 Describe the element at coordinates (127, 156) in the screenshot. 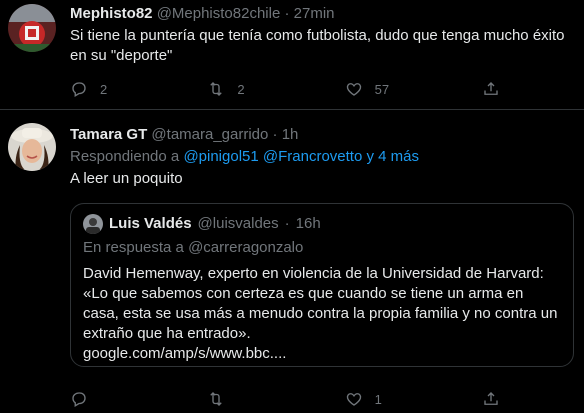

I see `replying-to-label: Respondiendo a` at that location.